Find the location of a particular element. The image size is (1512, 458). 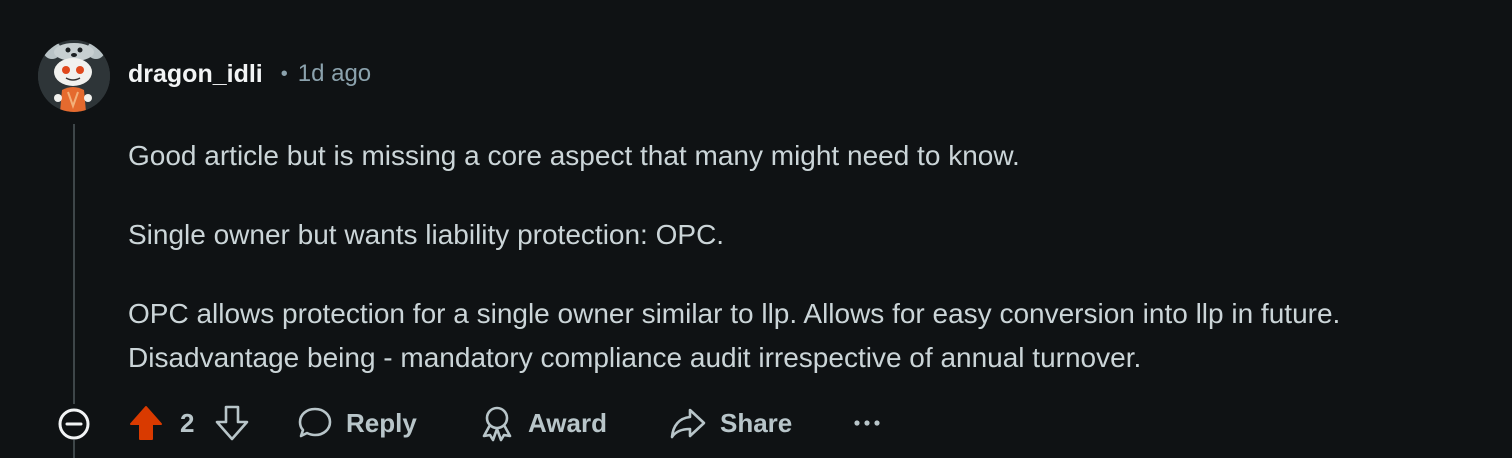

vote-score: 2 is located at coordinates (187, 423).